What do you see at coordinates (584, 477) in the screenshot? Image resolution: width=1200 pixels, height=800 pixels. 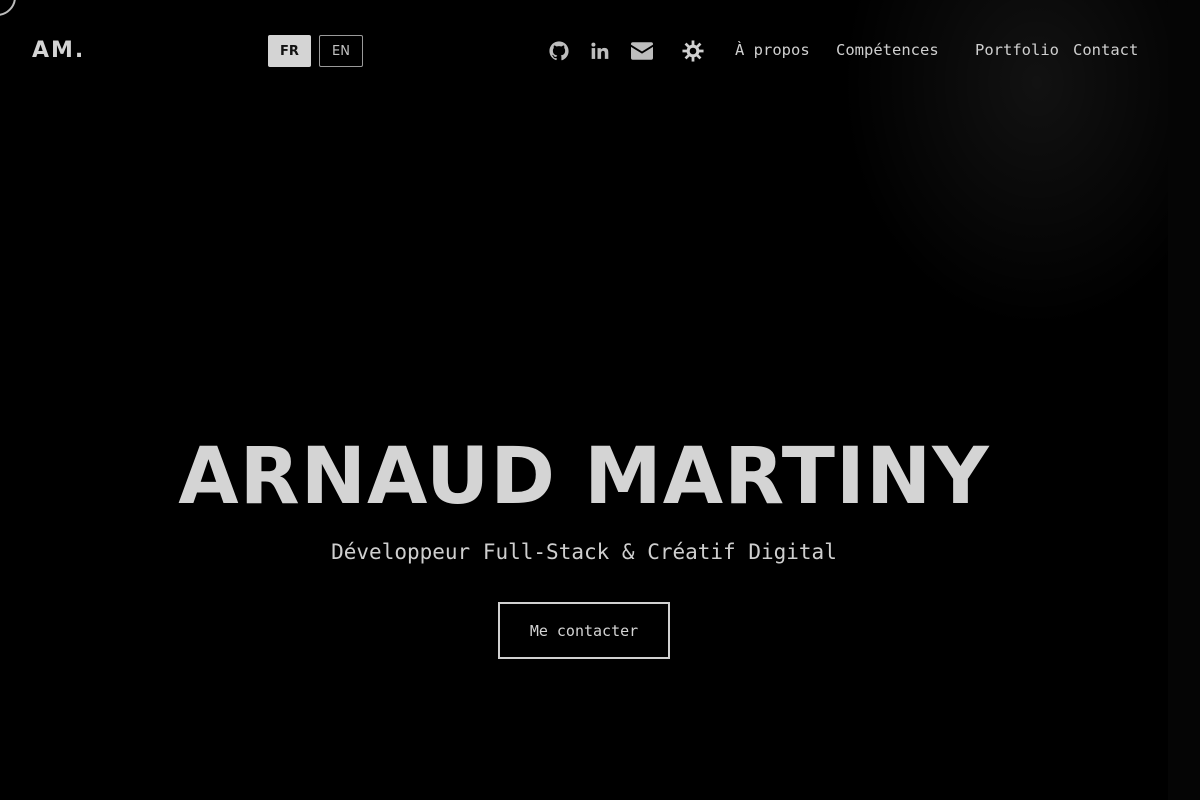 I see `hero-title: ARNAUD MARTINY` at bounding box center [584, 477].